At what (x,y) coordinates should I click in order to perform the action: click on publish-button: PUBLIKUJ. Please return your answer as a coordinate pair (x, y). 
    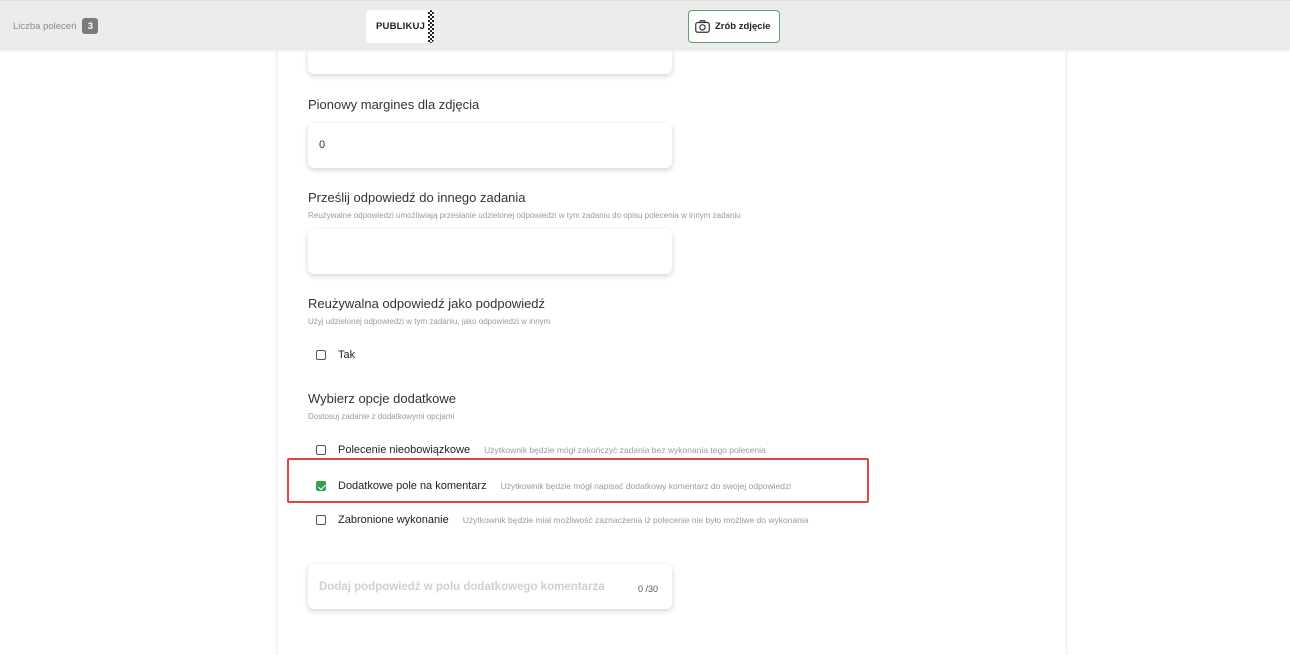
    Looking at the image, I should click on (400, 26).